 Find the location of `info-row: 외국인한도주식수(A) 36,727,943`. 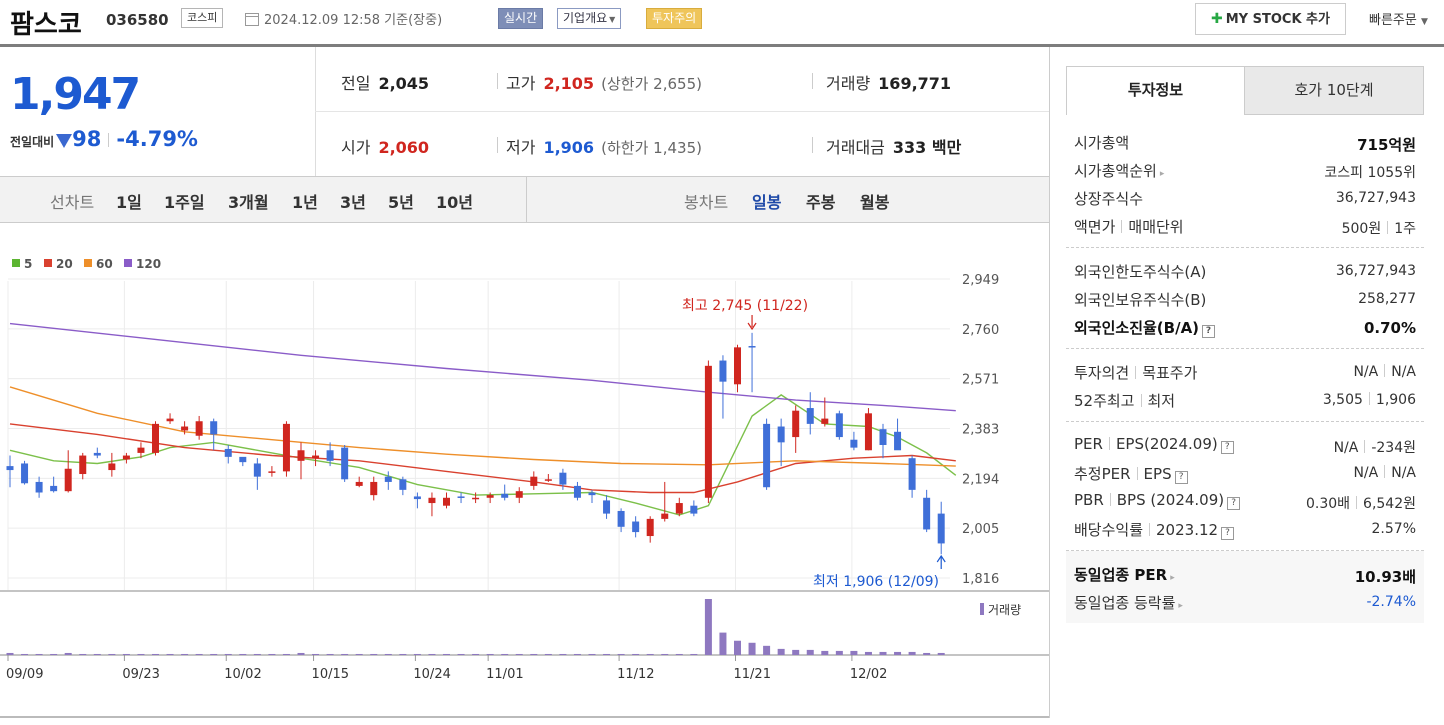

info-row: 외국인한도주식수(A) 36,727,943 is located at coordinates (1245, 272).